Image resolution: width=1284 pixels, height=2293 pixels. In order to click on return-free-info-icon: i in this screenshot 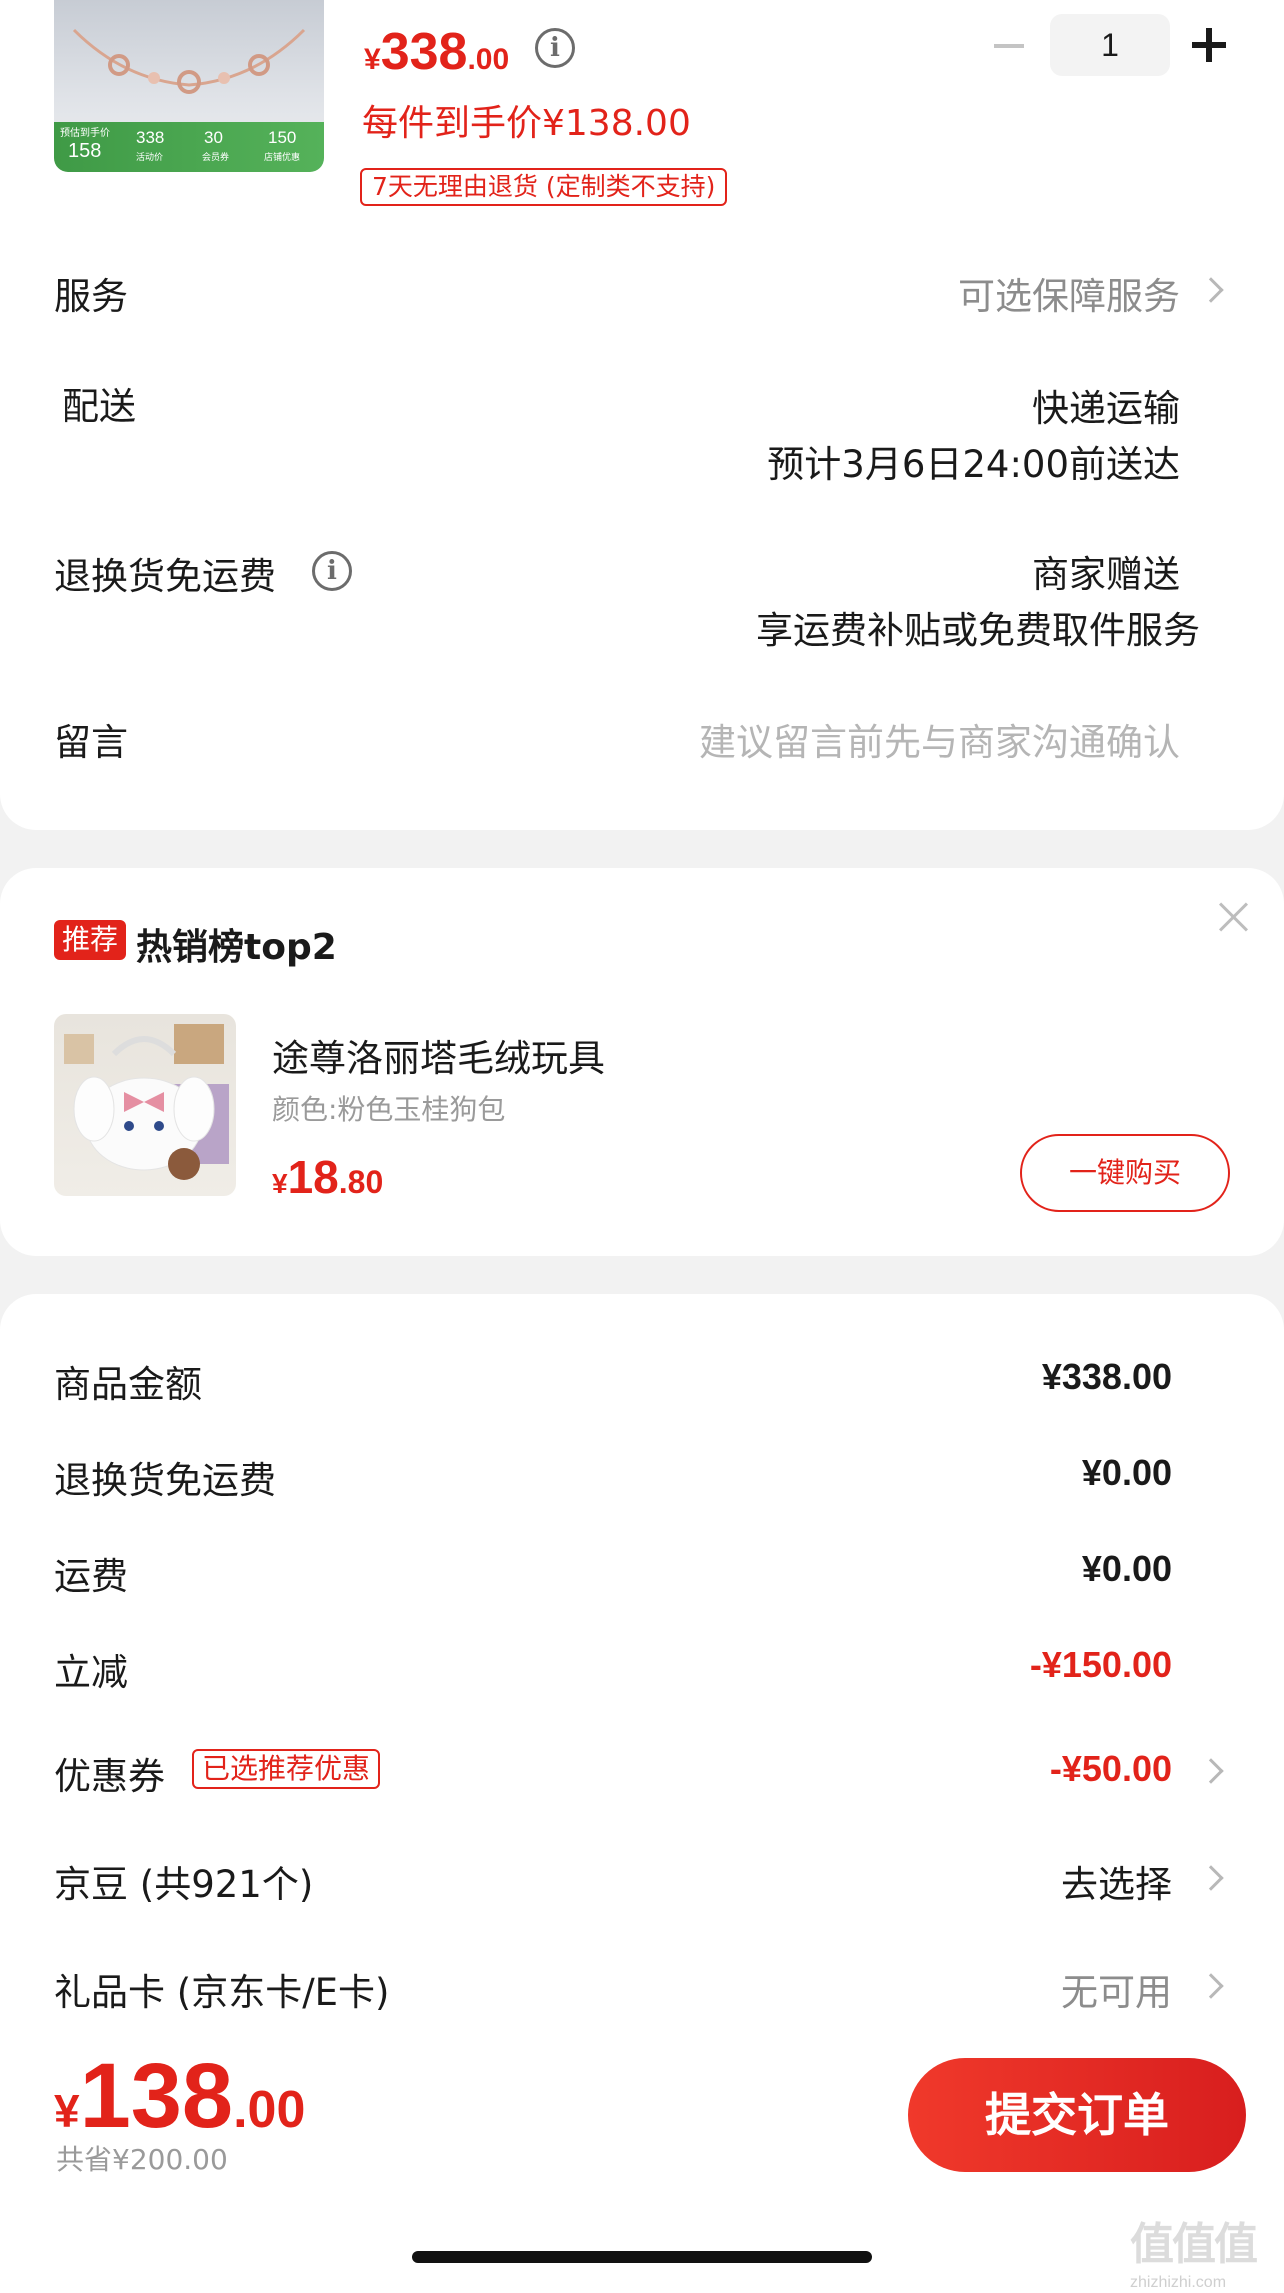, I will do `click(332, 571)`.